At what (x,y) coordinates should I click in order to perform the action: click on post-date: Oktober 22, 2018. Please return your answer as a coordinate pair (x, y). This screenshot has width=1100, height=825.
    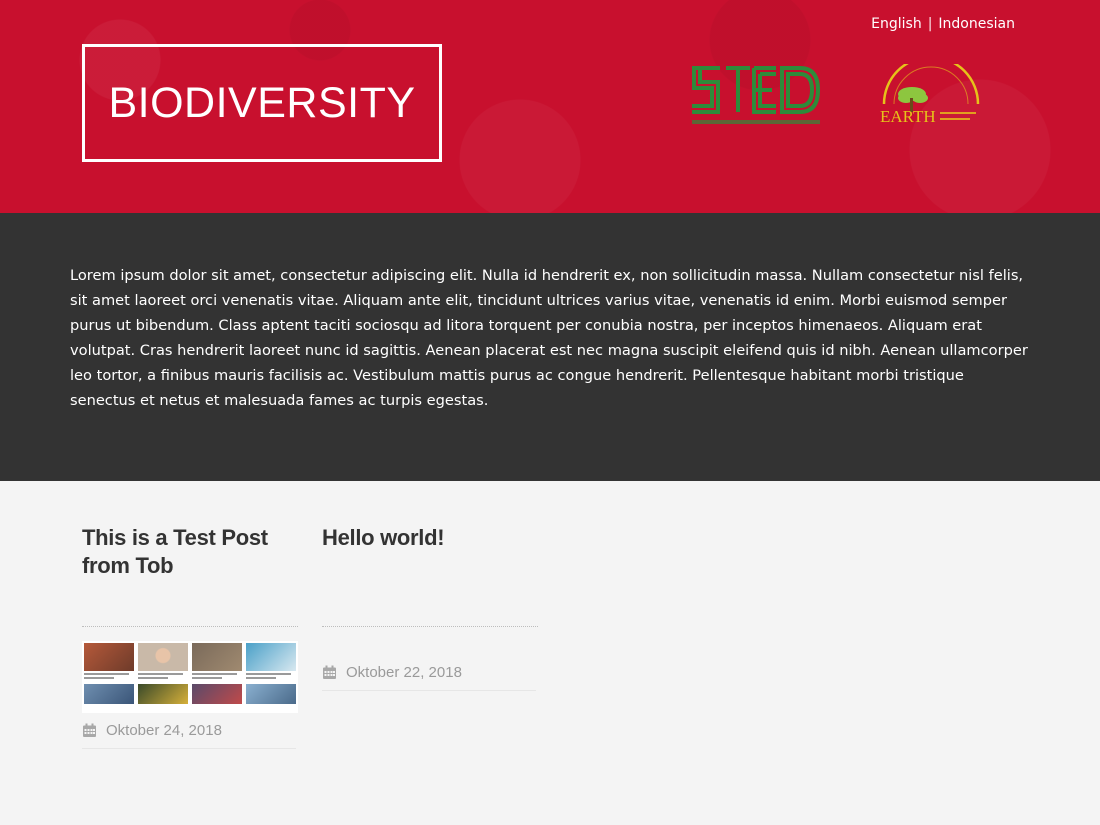
    Looking at the image, I should click on (429, 673).